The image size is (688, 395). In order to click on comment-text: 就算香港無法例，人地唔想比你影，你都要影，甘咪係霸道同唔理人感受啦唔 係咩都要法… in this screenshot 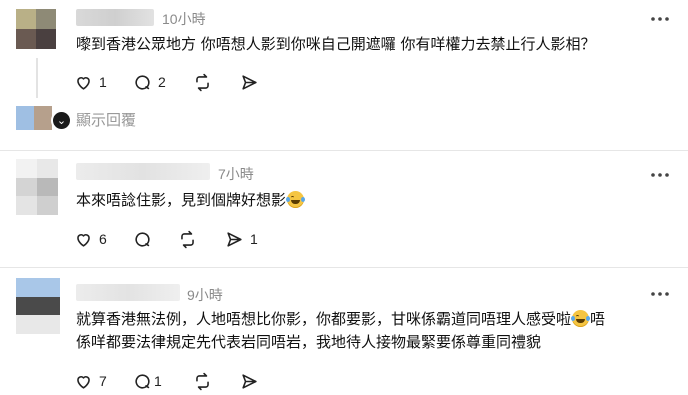, I will do `click(340, 331)`.